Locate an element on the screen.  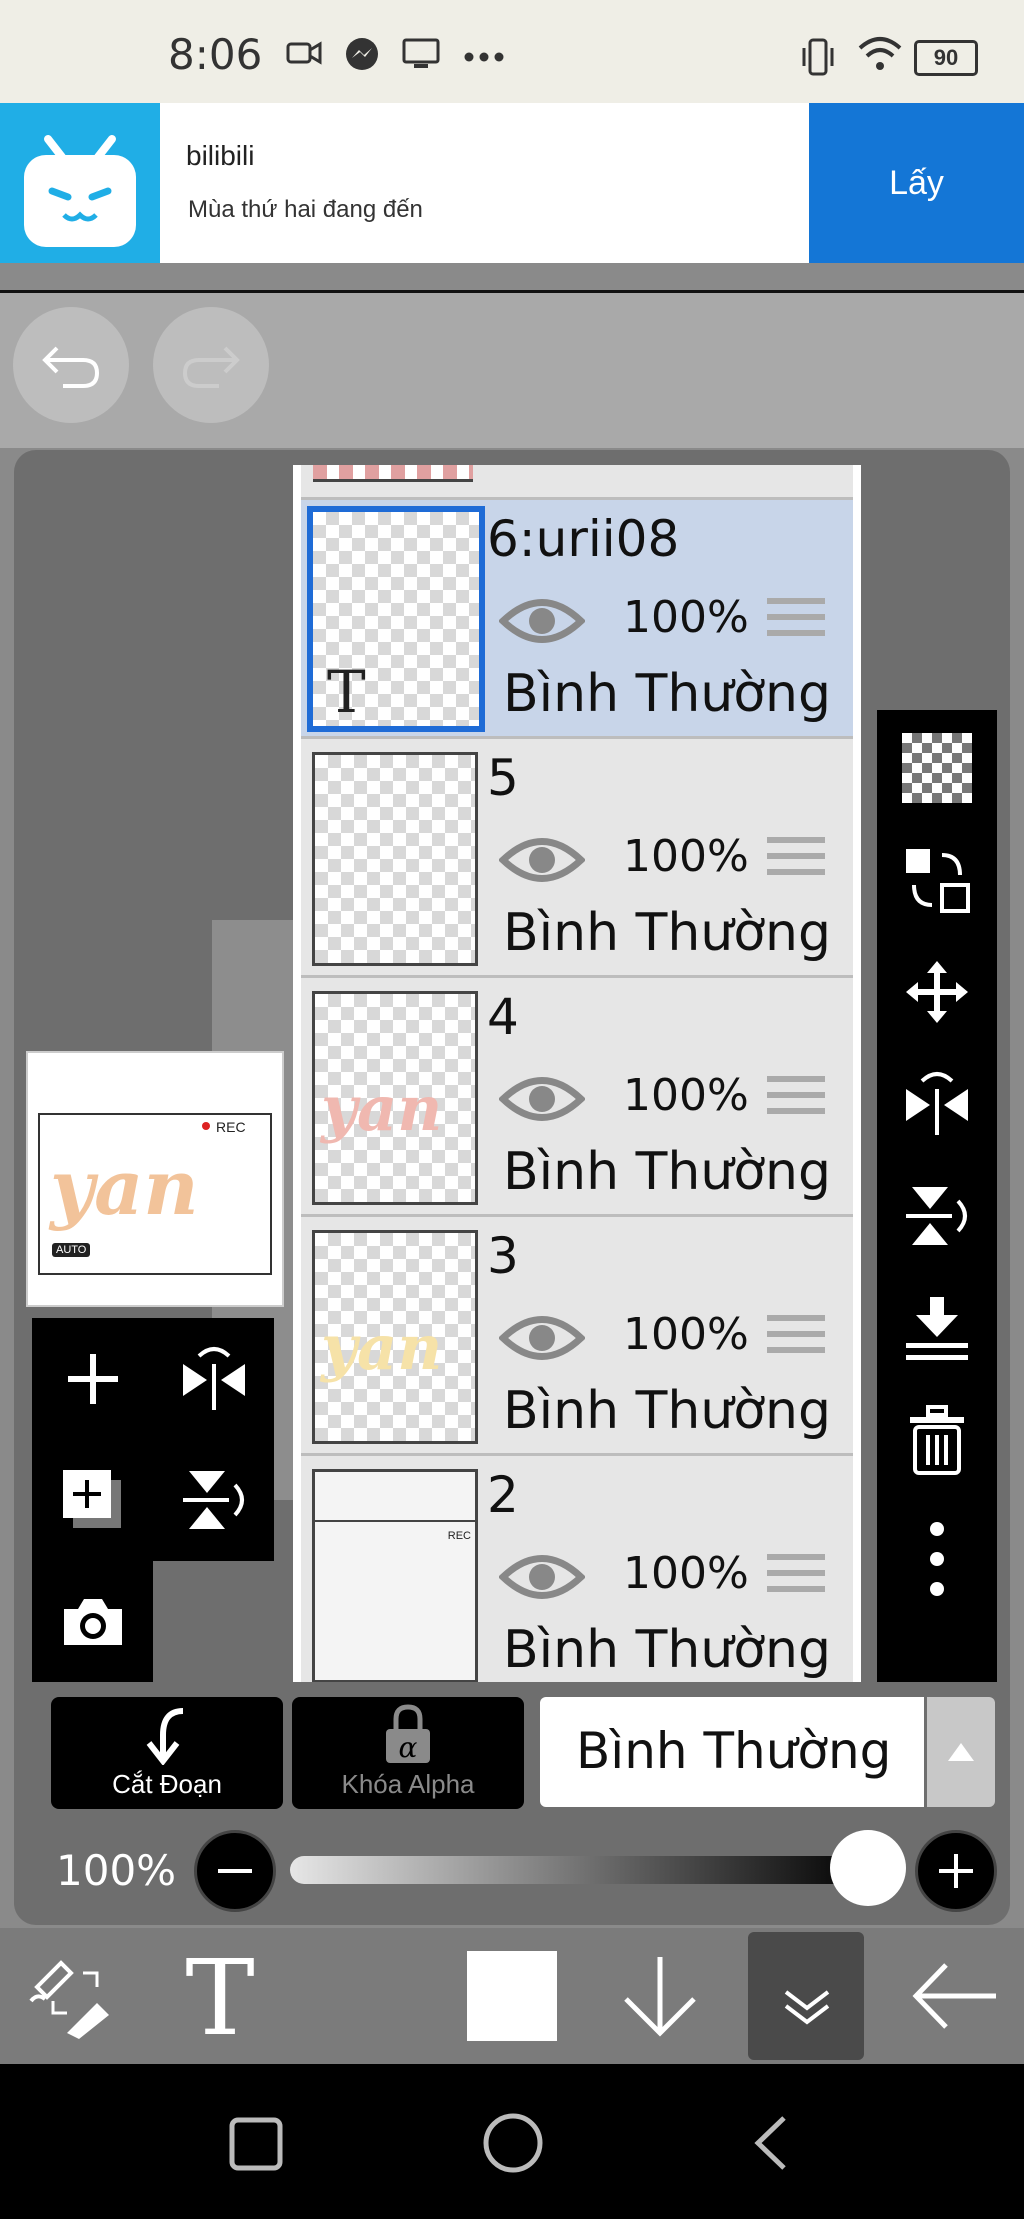
delete-layer-button is located at coordinates (937, 1440).